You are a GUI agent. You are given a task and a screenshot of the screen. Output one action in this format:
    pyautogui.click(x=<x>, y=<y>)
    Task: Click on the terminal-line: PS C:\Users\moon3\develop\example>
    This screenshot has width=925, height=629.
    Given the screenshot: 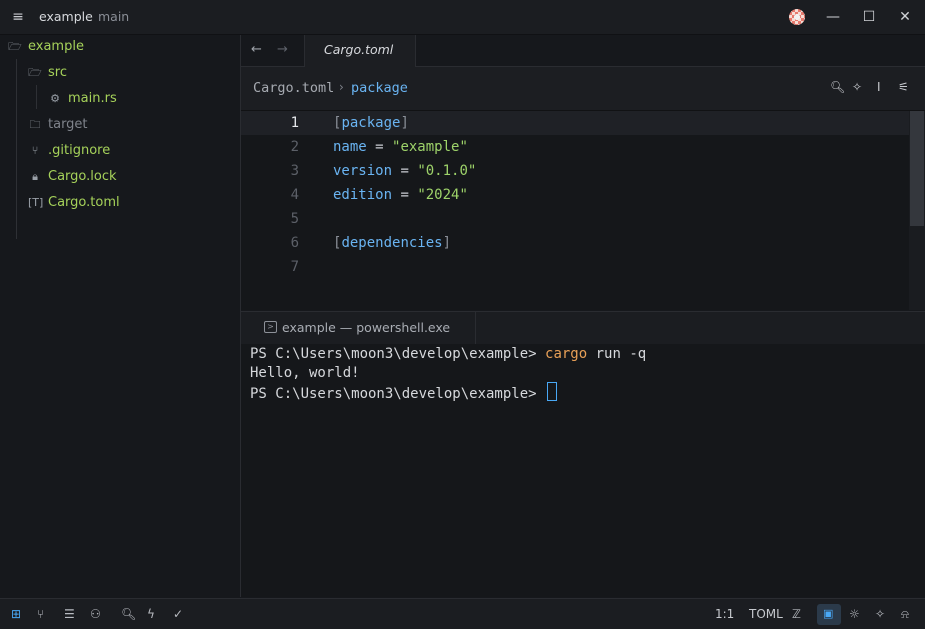 What is the action you would take?
    pyautogui.click(x=404, y=392)
    